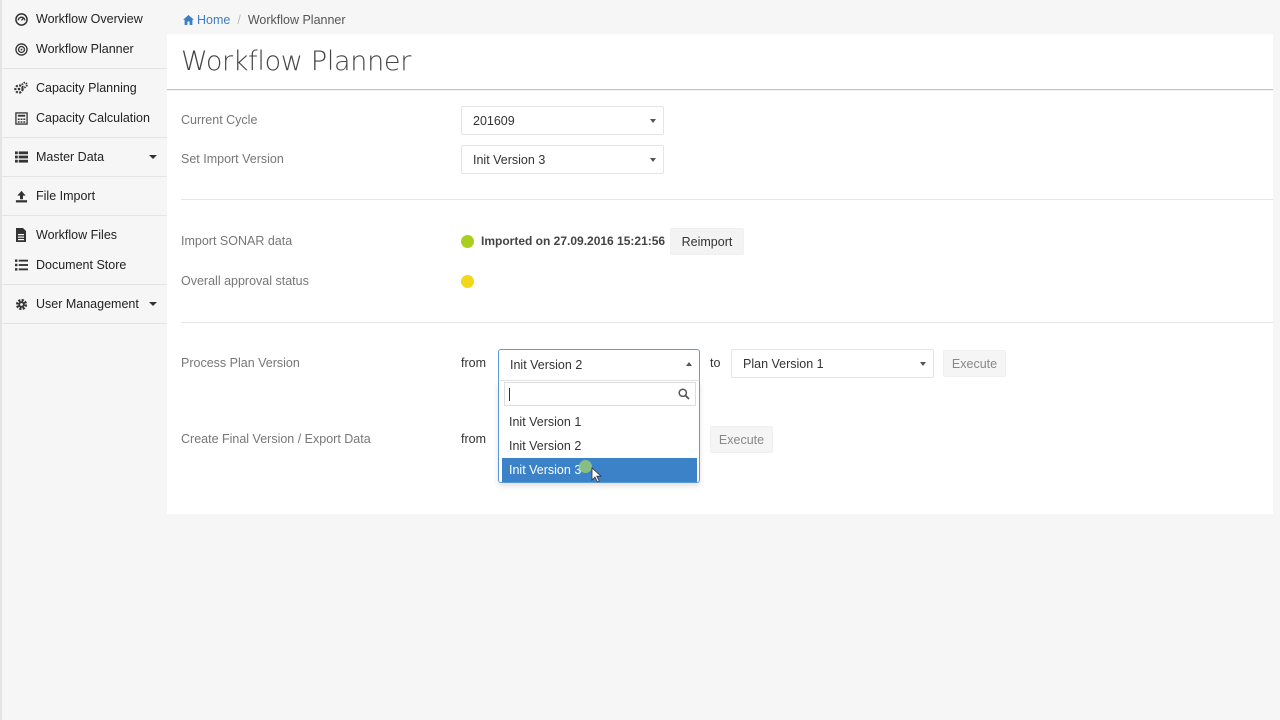 The image size is (1280, 720). Describe the element at coordinates (245, 281) in the screenshot. I see `approval-status-label: Overall approval status` at that location.